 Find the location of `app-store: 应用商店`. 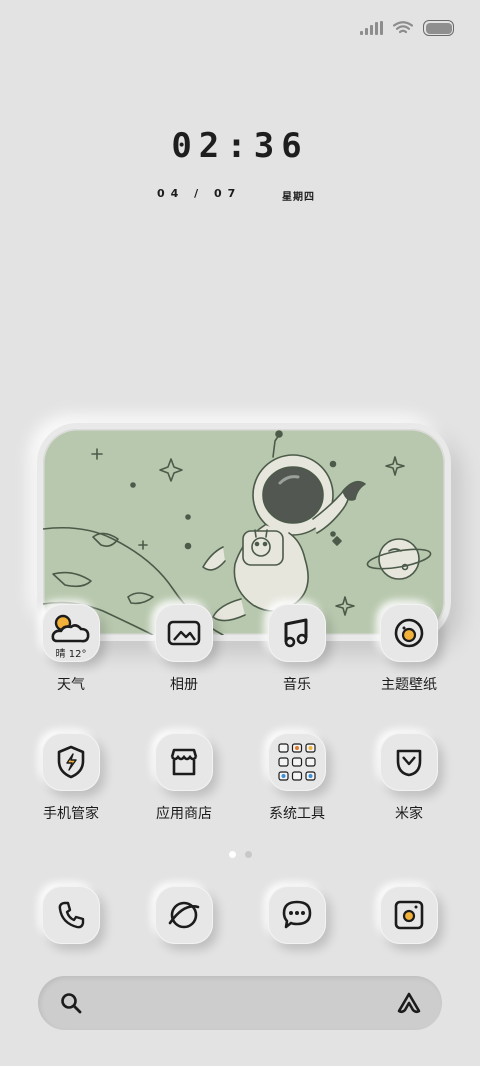

app-store: 应用商店 is located at coordinates (184, 778).